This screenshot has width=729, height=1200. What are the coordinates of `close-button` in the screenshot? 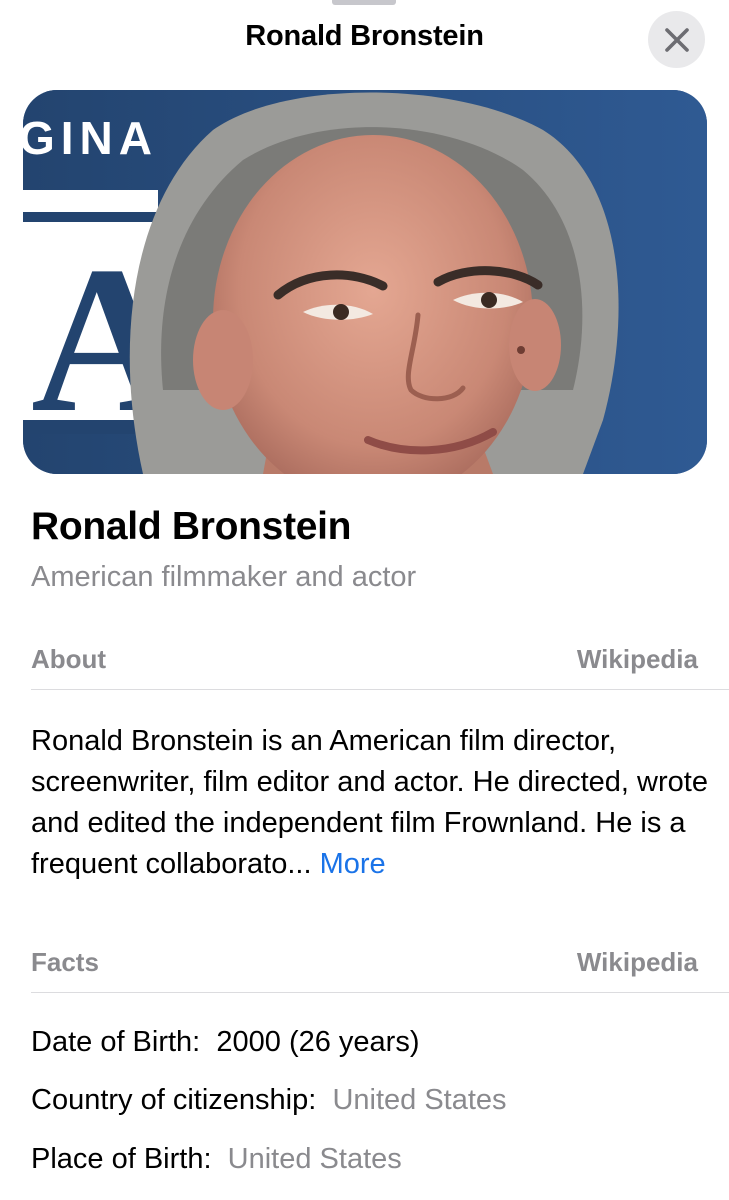 It's located at (676, 39).